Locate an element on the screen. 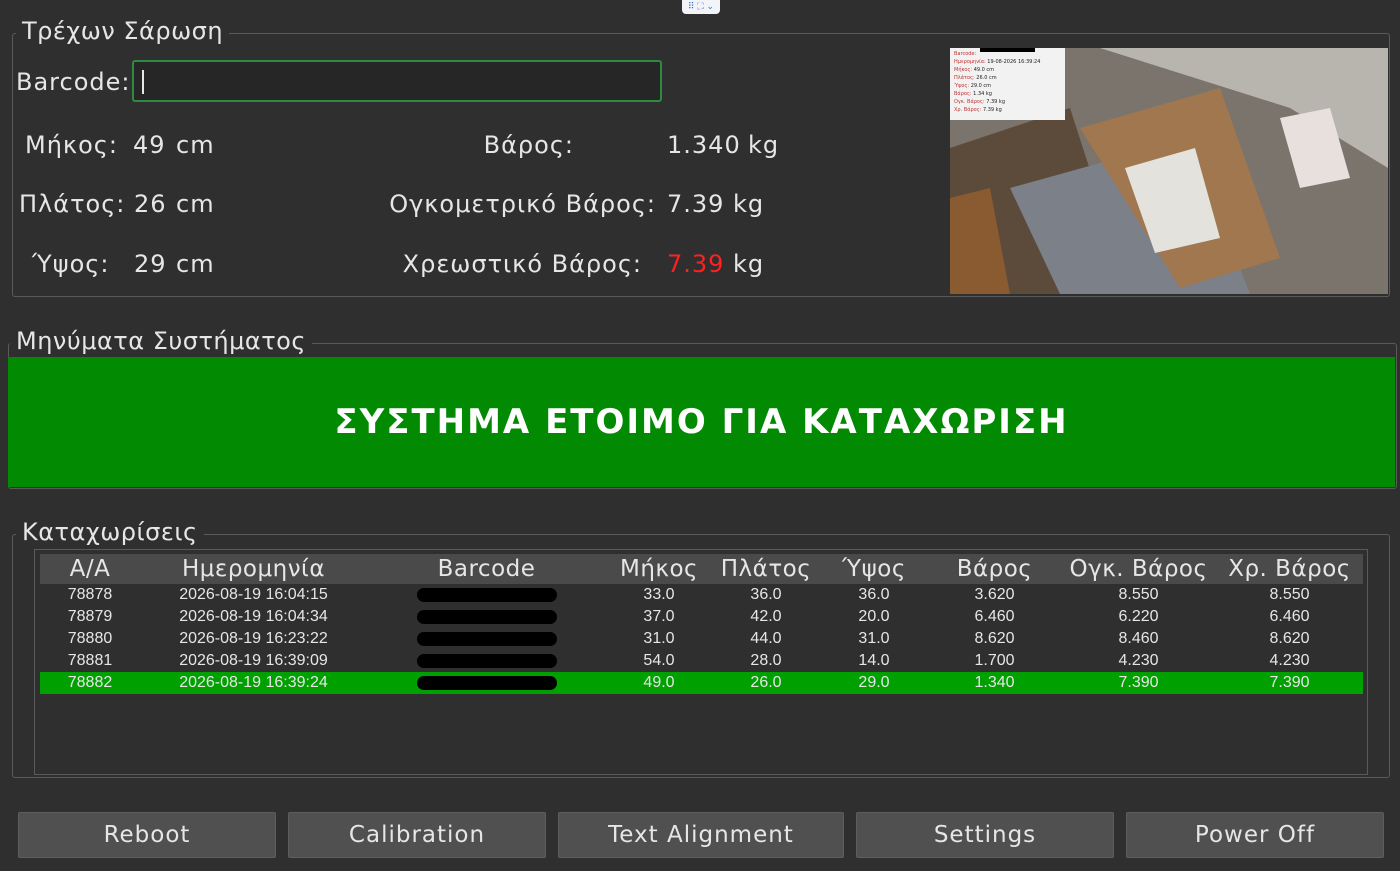  cell-id: 78880 is located at coordinates (90, 638).